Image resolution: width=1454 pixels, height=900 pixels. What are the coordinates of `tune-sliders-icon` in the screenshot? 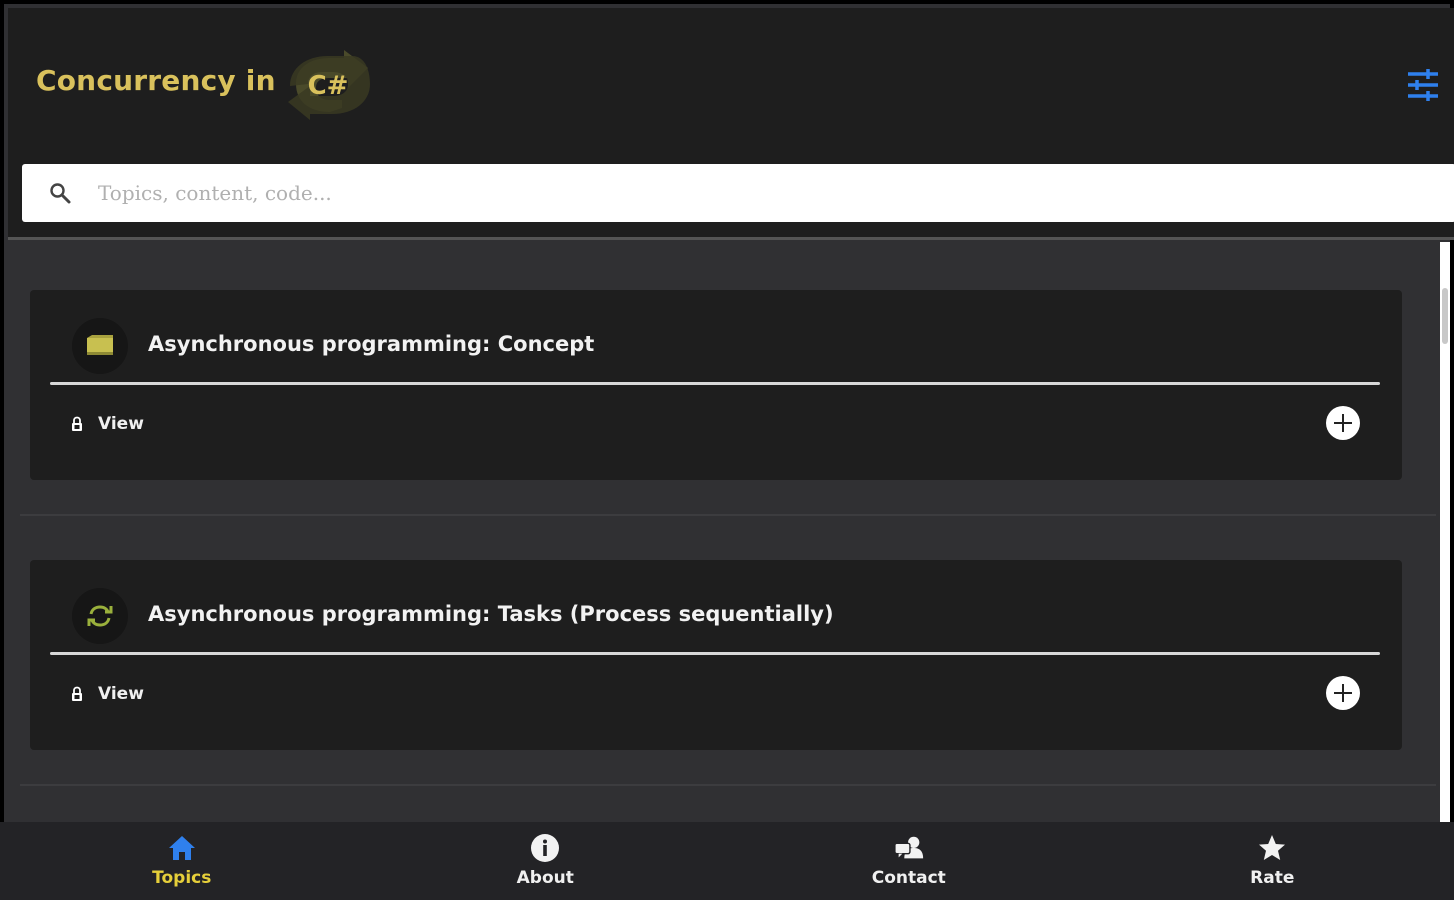 It's located at (1423, 85).